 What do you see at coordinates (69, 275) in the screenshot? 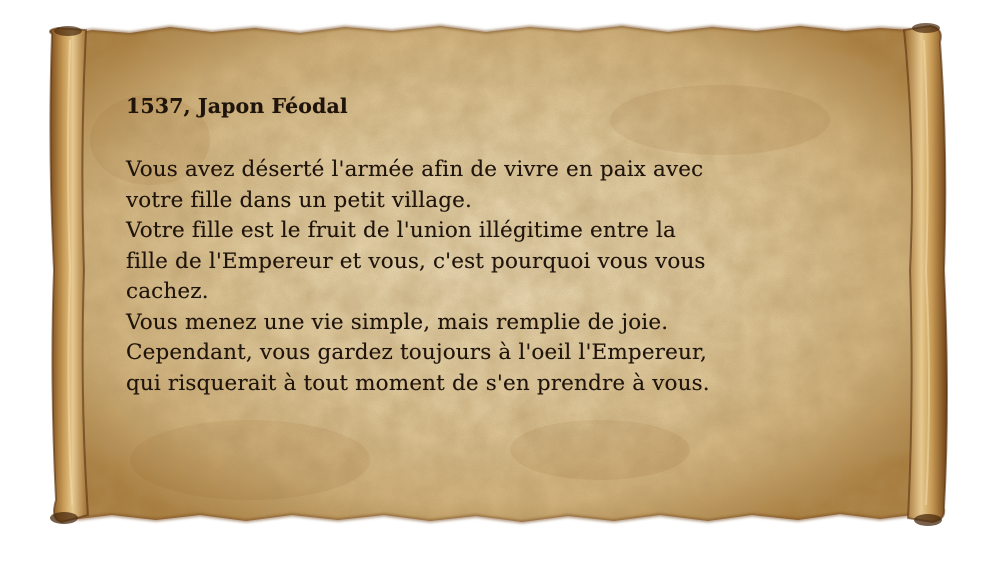
I see `left-scroll-roll` at bounding box center [69, 275].